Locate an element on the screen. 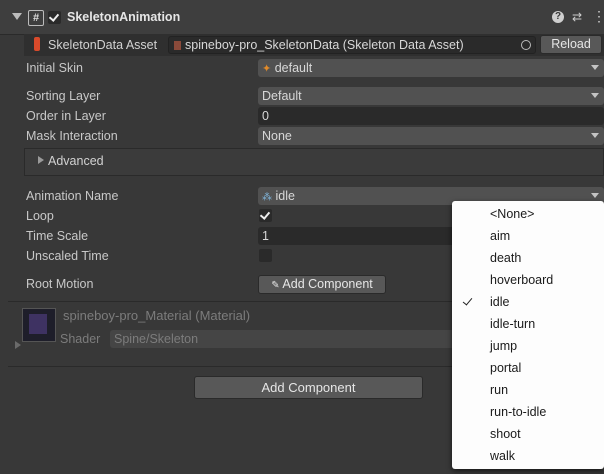 The image size is (604, 474). sorting-layer-dropdown: Default is located at coordinates (431, 96).